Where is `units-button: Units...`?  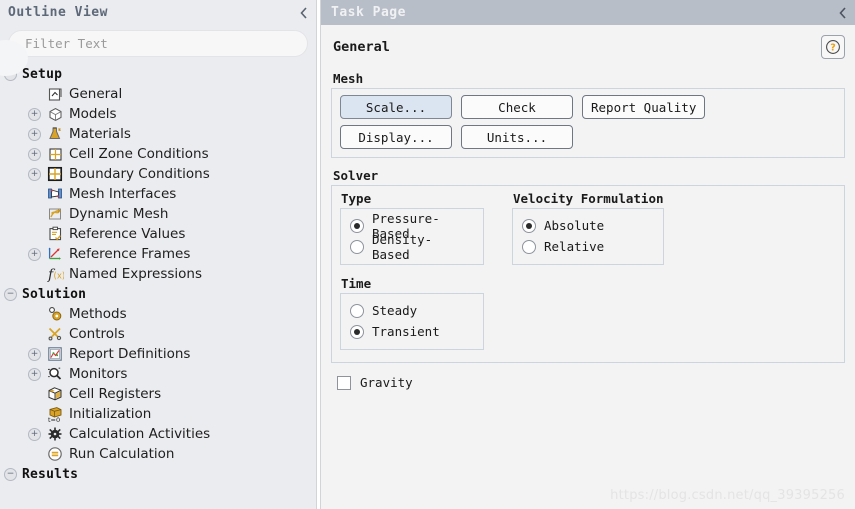
units-button: Units... is located at coordinates (517, 137).